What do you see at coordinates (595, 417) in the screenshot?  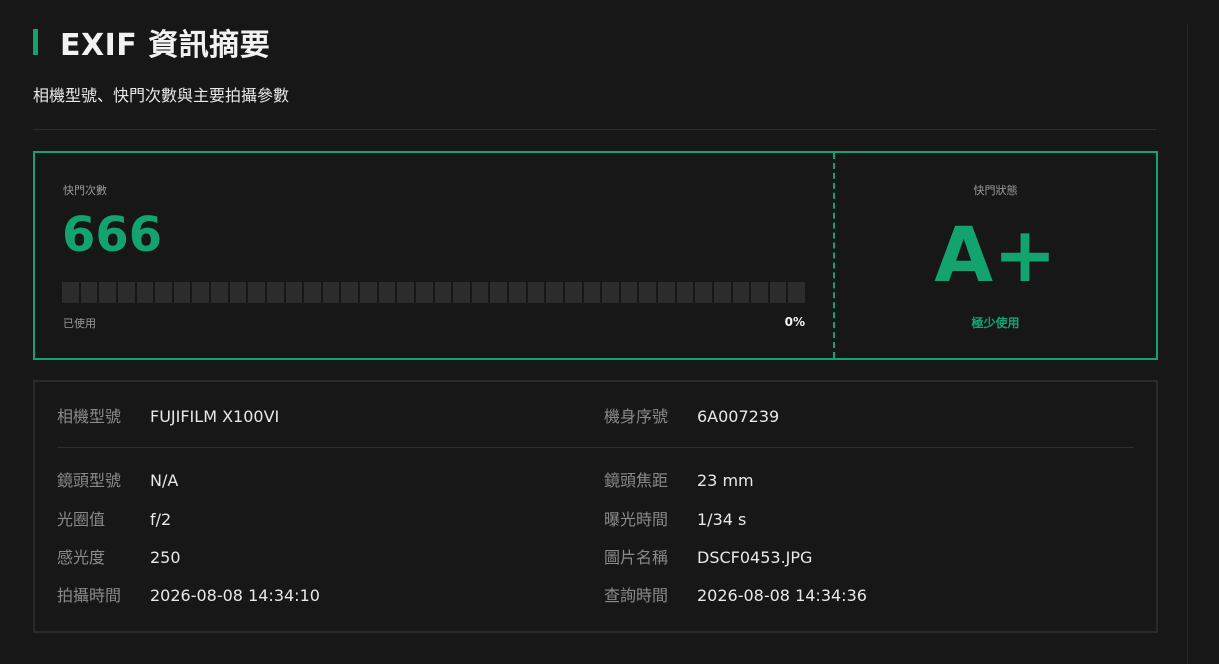 I see `exif-row: 相機型號 FUJIFILM X100VI 機身序號 6A007239` at bounding box center [595, 417].